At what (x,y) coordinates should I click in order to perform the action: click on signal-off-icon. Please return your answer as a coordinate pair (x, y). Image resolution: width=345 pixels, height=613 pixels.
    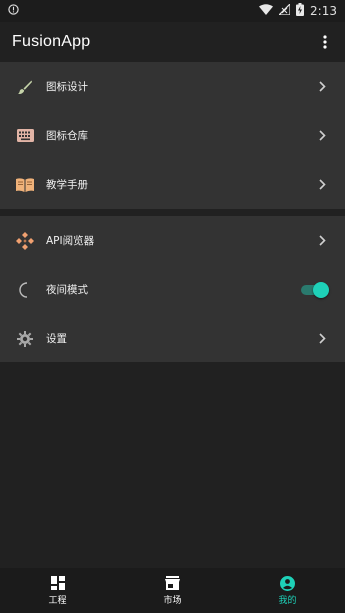
    Looking at the image, I should click on (284, 10).